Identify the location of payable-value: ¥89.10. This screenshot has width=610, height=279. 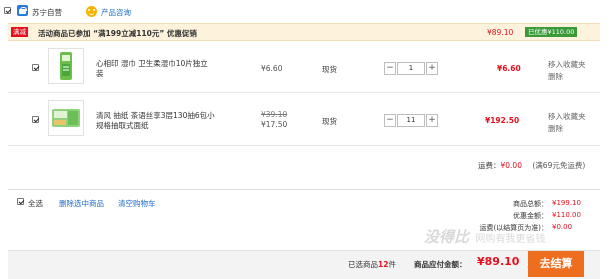
(498, 261).